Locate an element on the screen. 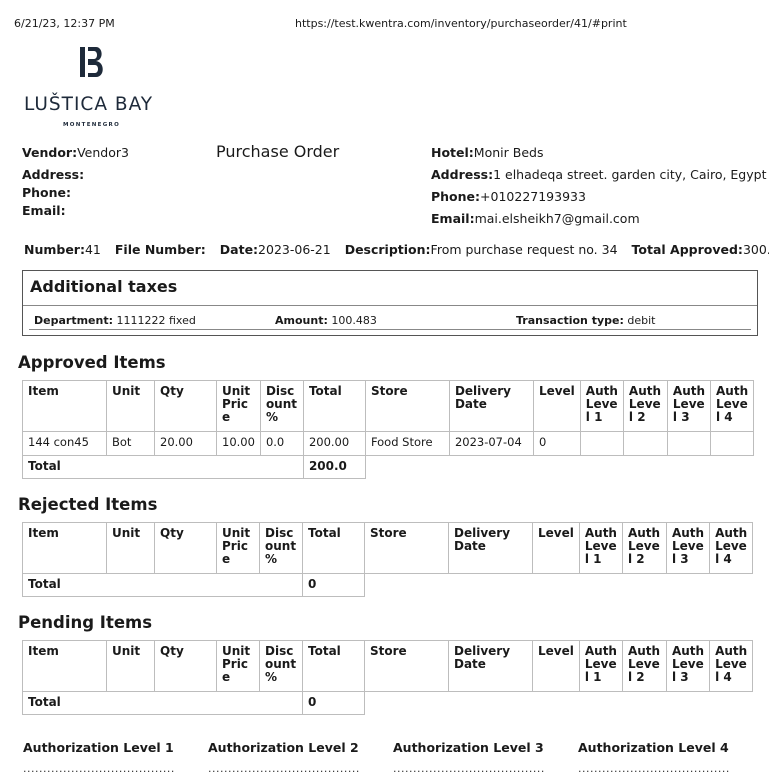  cell-qty: 20.00 is located at coordinates (185, 443).